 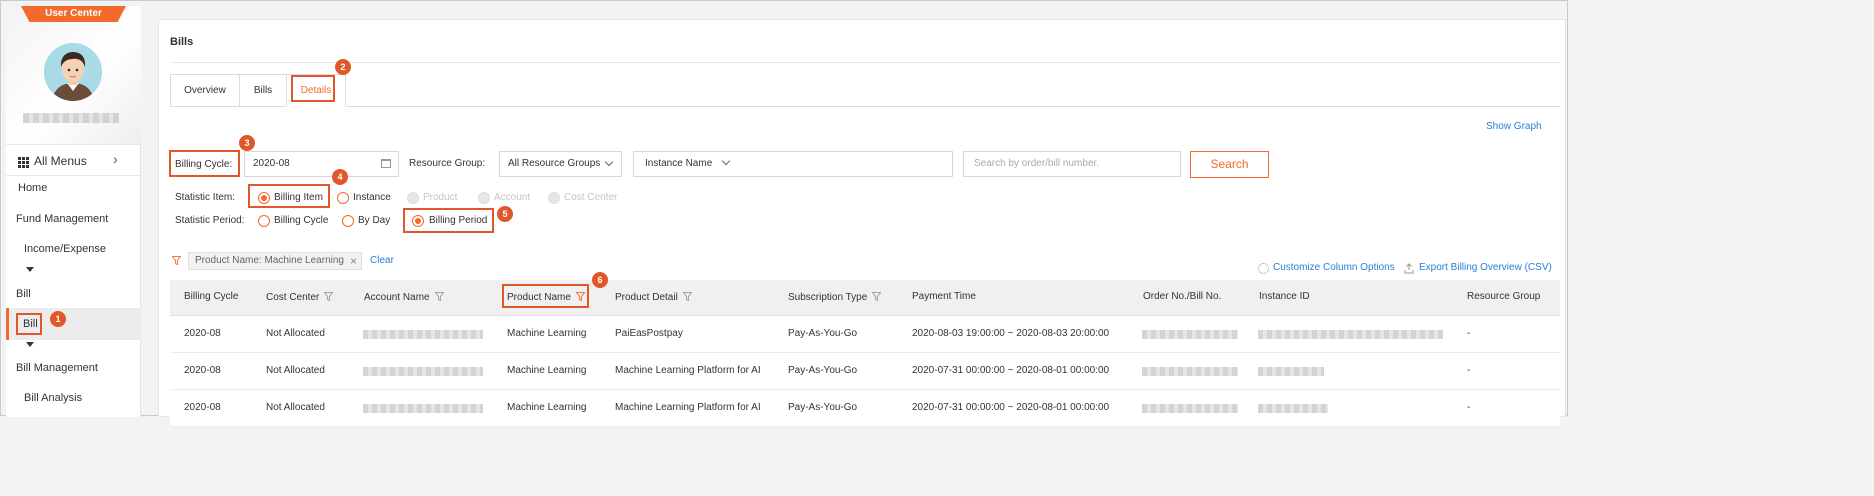 What do you see at coordinates (313, 88) in the screenshot?
I see `callout-box-details-tab` at bounding box center [313, 88].